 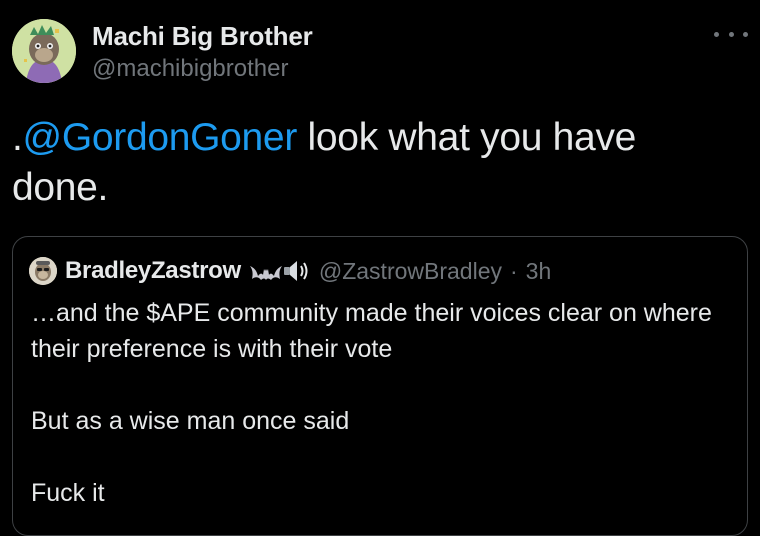 I want to click on quoted-name-emojis, so click(x=280, y=271).